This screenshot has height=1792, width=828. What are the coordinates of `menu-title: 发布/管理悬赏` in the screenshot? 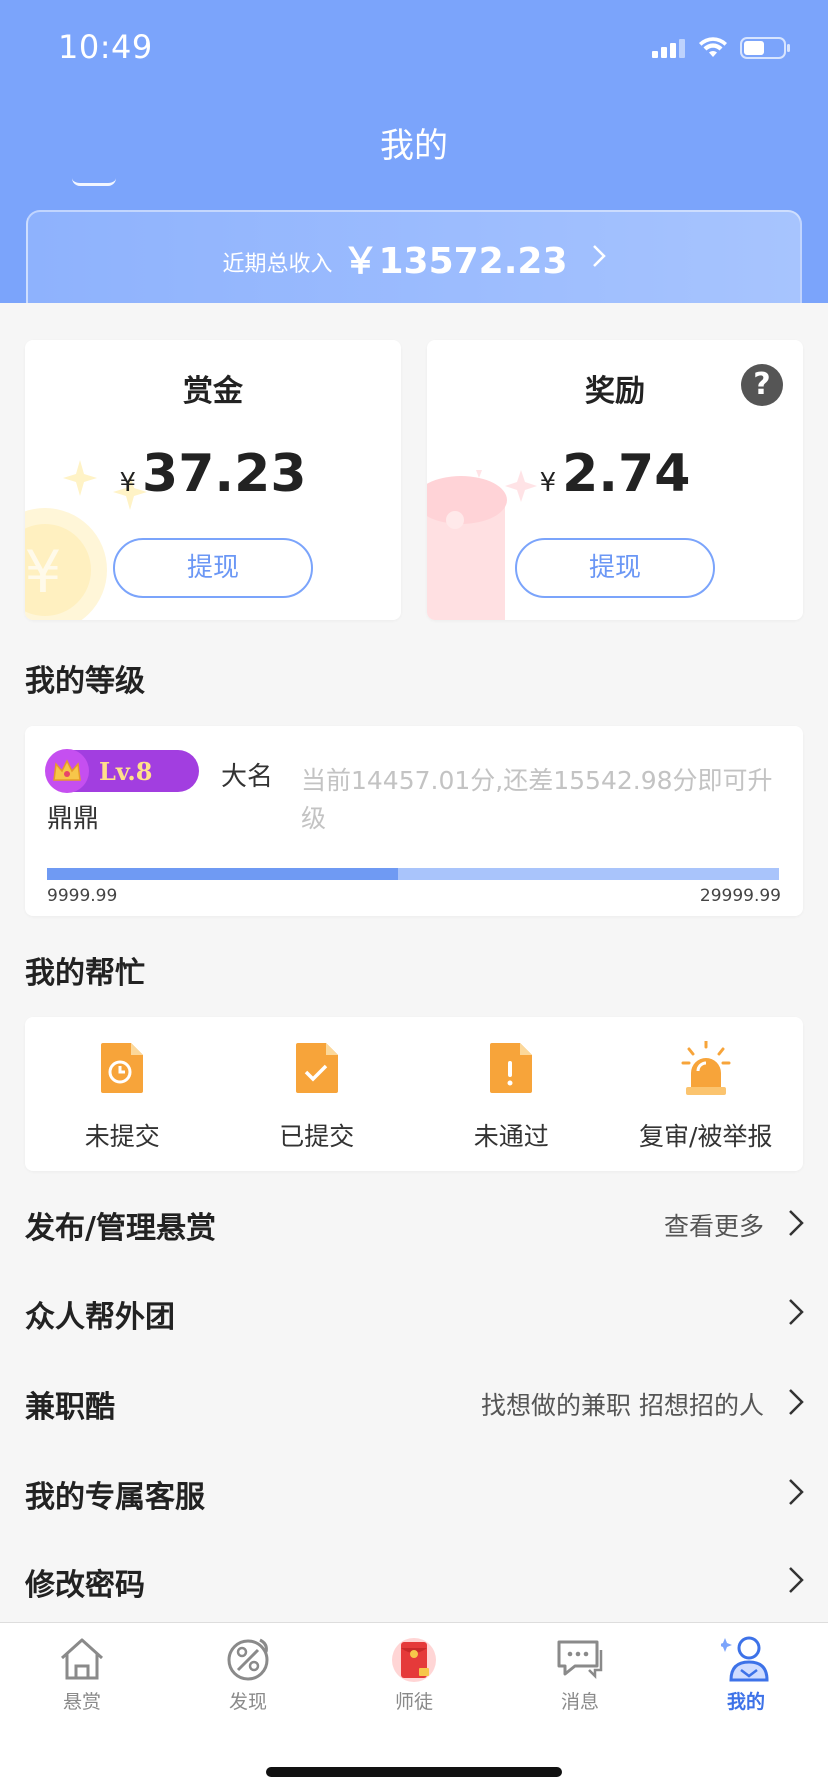 It's located at (120, 1228).